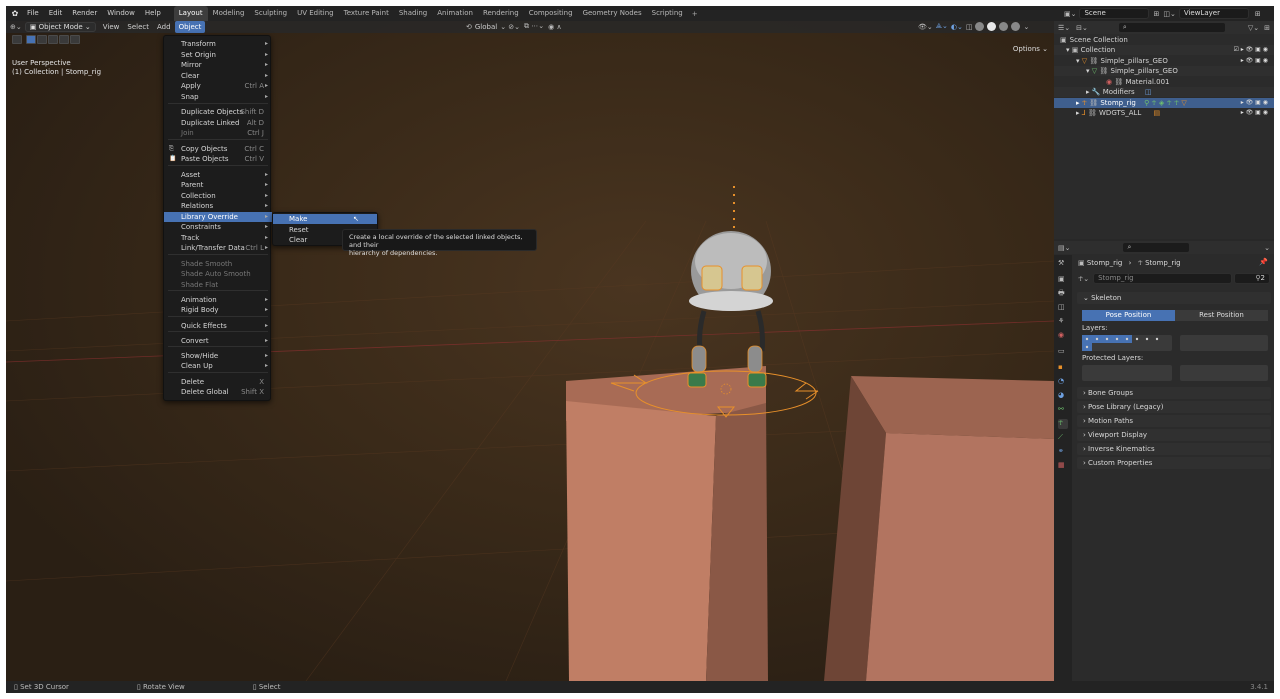  What do you see at coordinates (164, 27) in the screenshot?
I see `menu-add: Add` at bounding box center [164, 27].